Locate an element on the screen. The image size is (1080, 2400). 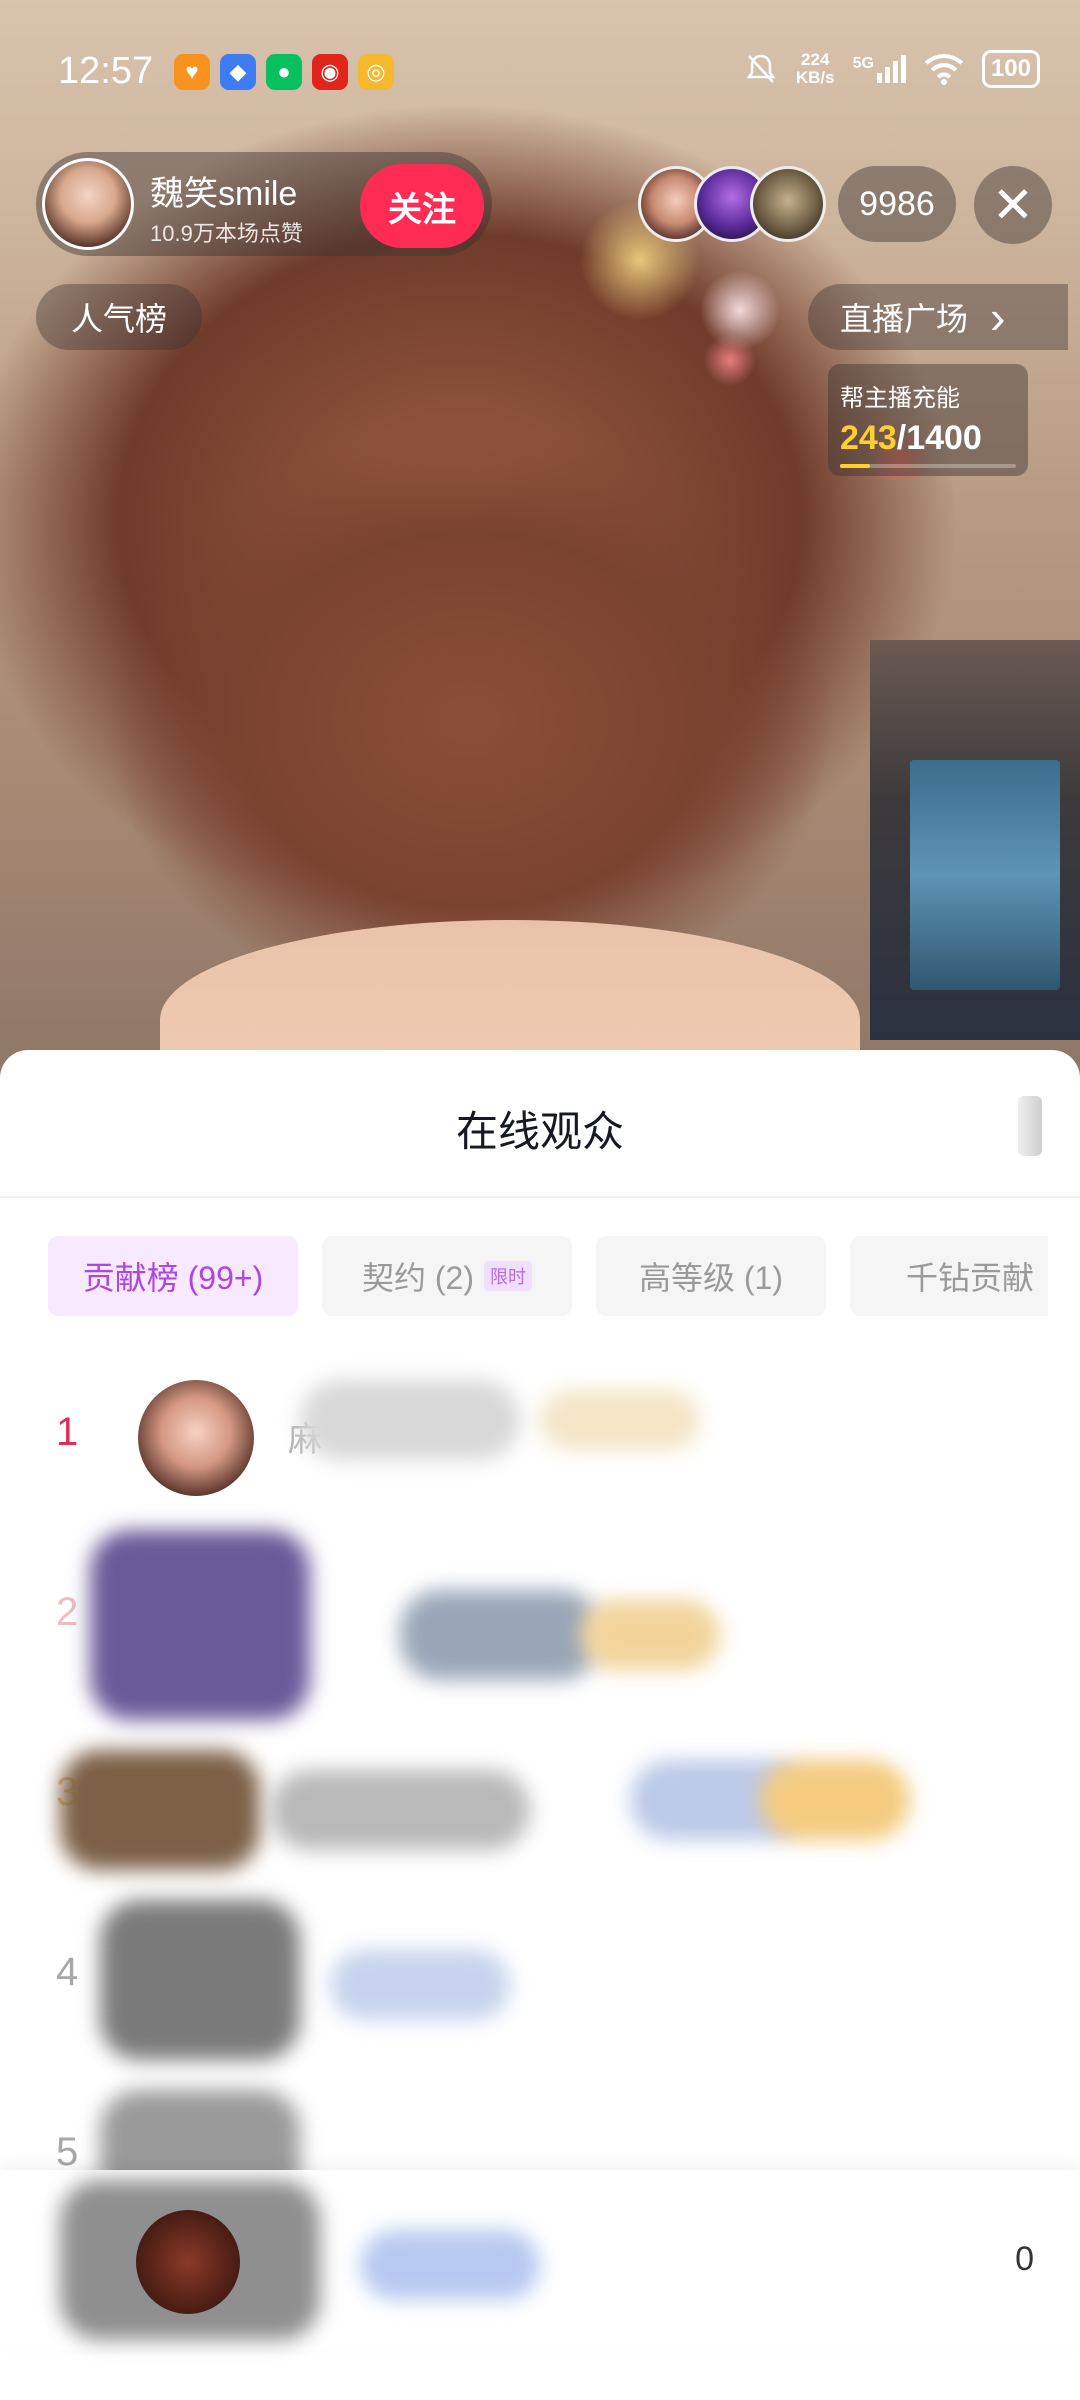
bell-muted-icon is located at coordinates (761, 68).